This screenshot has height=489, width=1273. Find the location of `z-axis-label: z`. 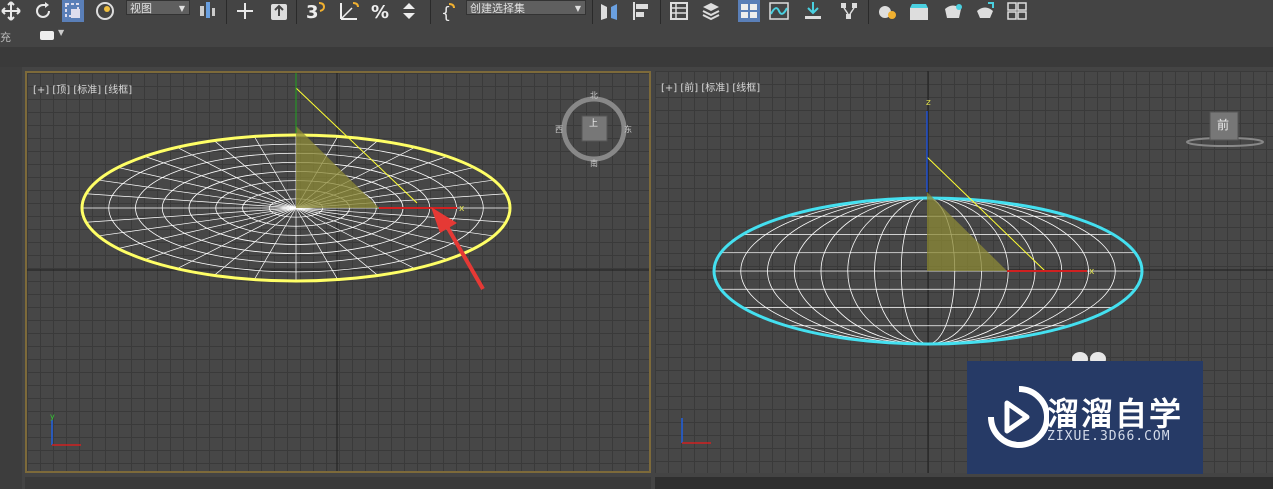

z-axis-label: z is located at coordinates (928, 103).